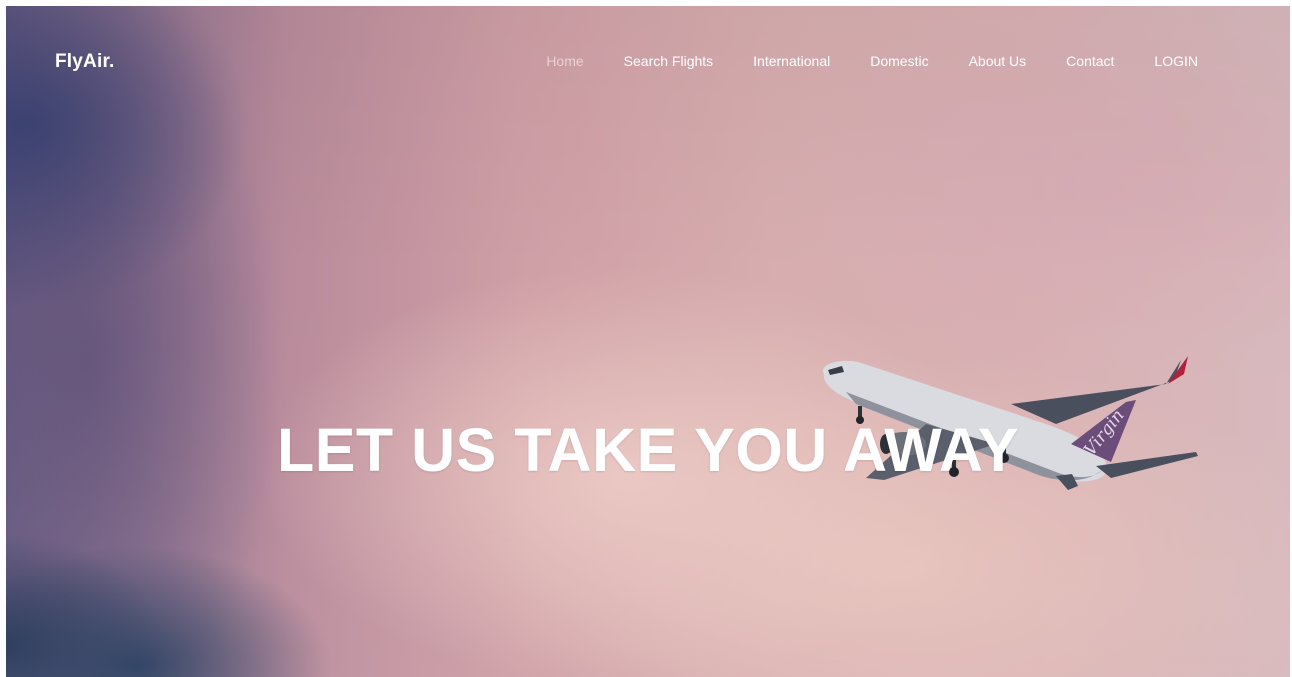  Describe the element at coordinates (1176, 61) in the screenshot. I see `nav-link-login: LOGIN` at that location.